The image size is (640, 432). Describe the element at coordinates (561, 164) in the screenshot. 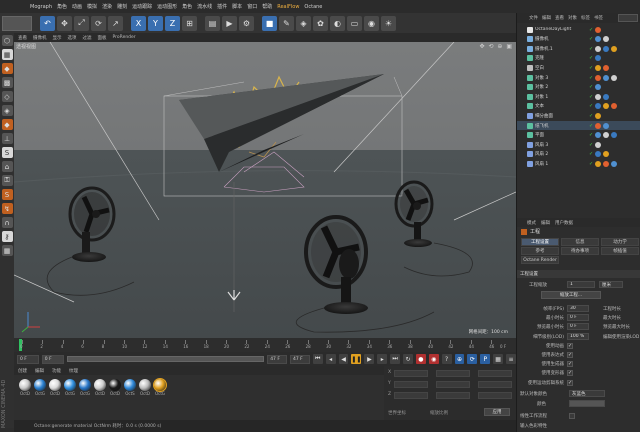

I see `object-name: 风扇 1` at that location.